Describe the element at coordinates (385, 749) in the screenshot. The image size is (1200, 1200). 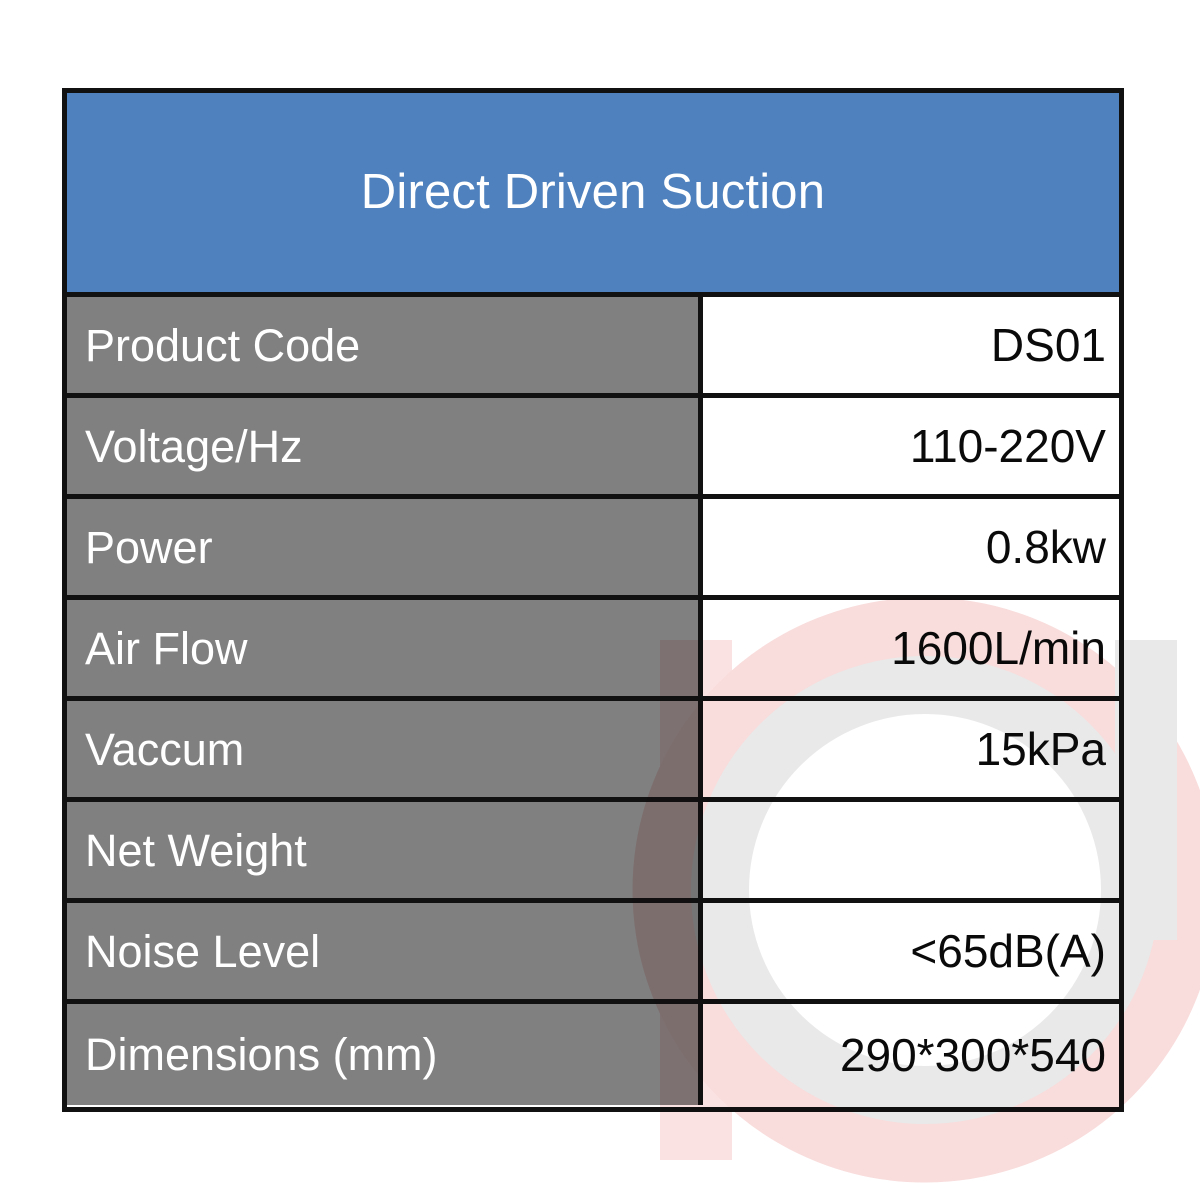
I see `row-label: Vaccum` at that location.